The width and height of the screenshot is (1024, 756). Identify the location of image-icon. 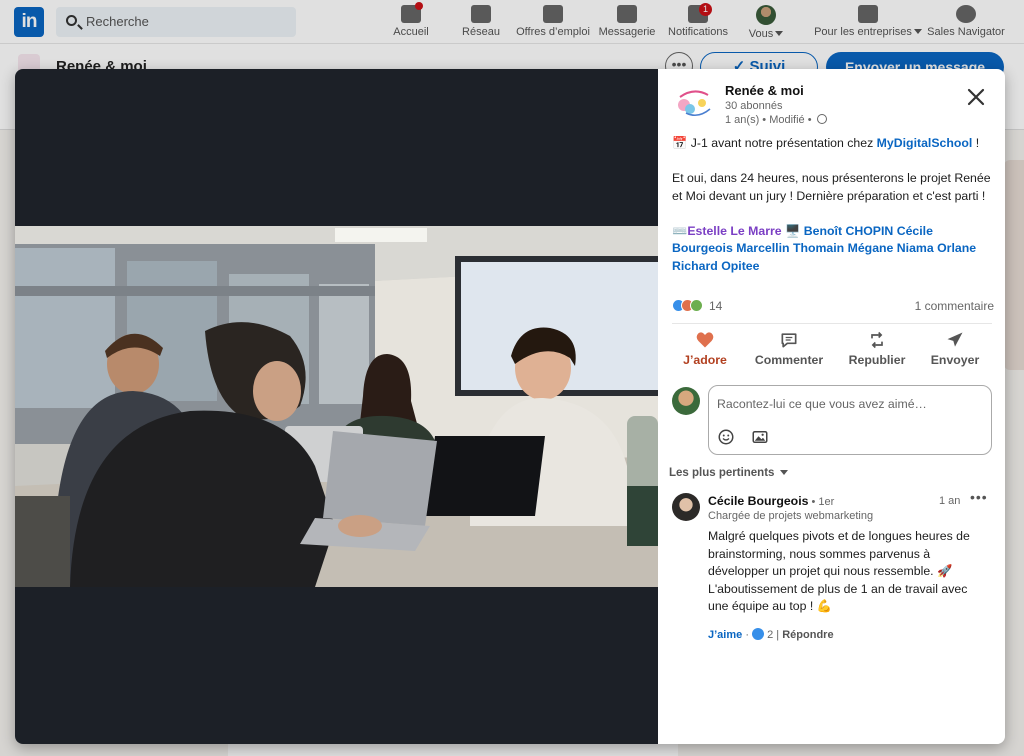
(760, 437).